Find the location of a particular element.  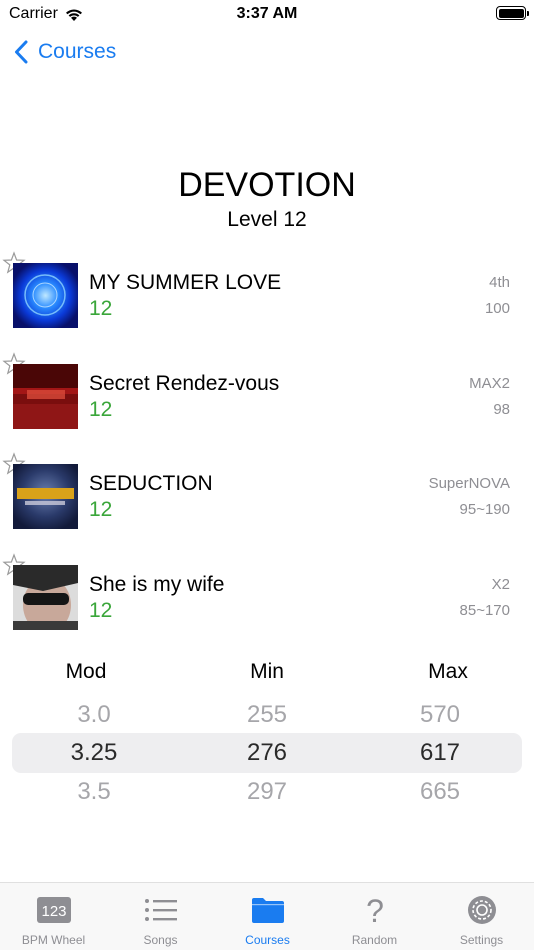

song-row: Secret Rendez-vous 12 MAX2 98 is located at coordinates (267, 406).